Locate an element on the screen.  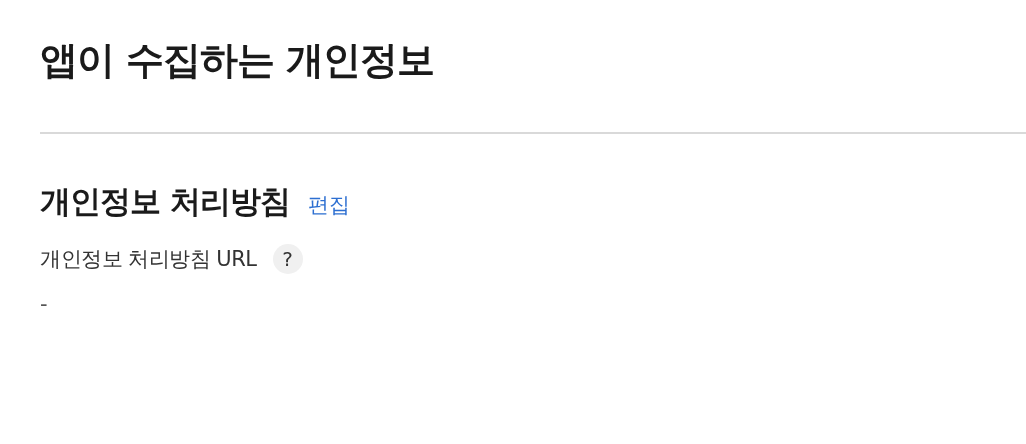
section-title: 개인정보 처리방침 is located at coordinates (165, 201).